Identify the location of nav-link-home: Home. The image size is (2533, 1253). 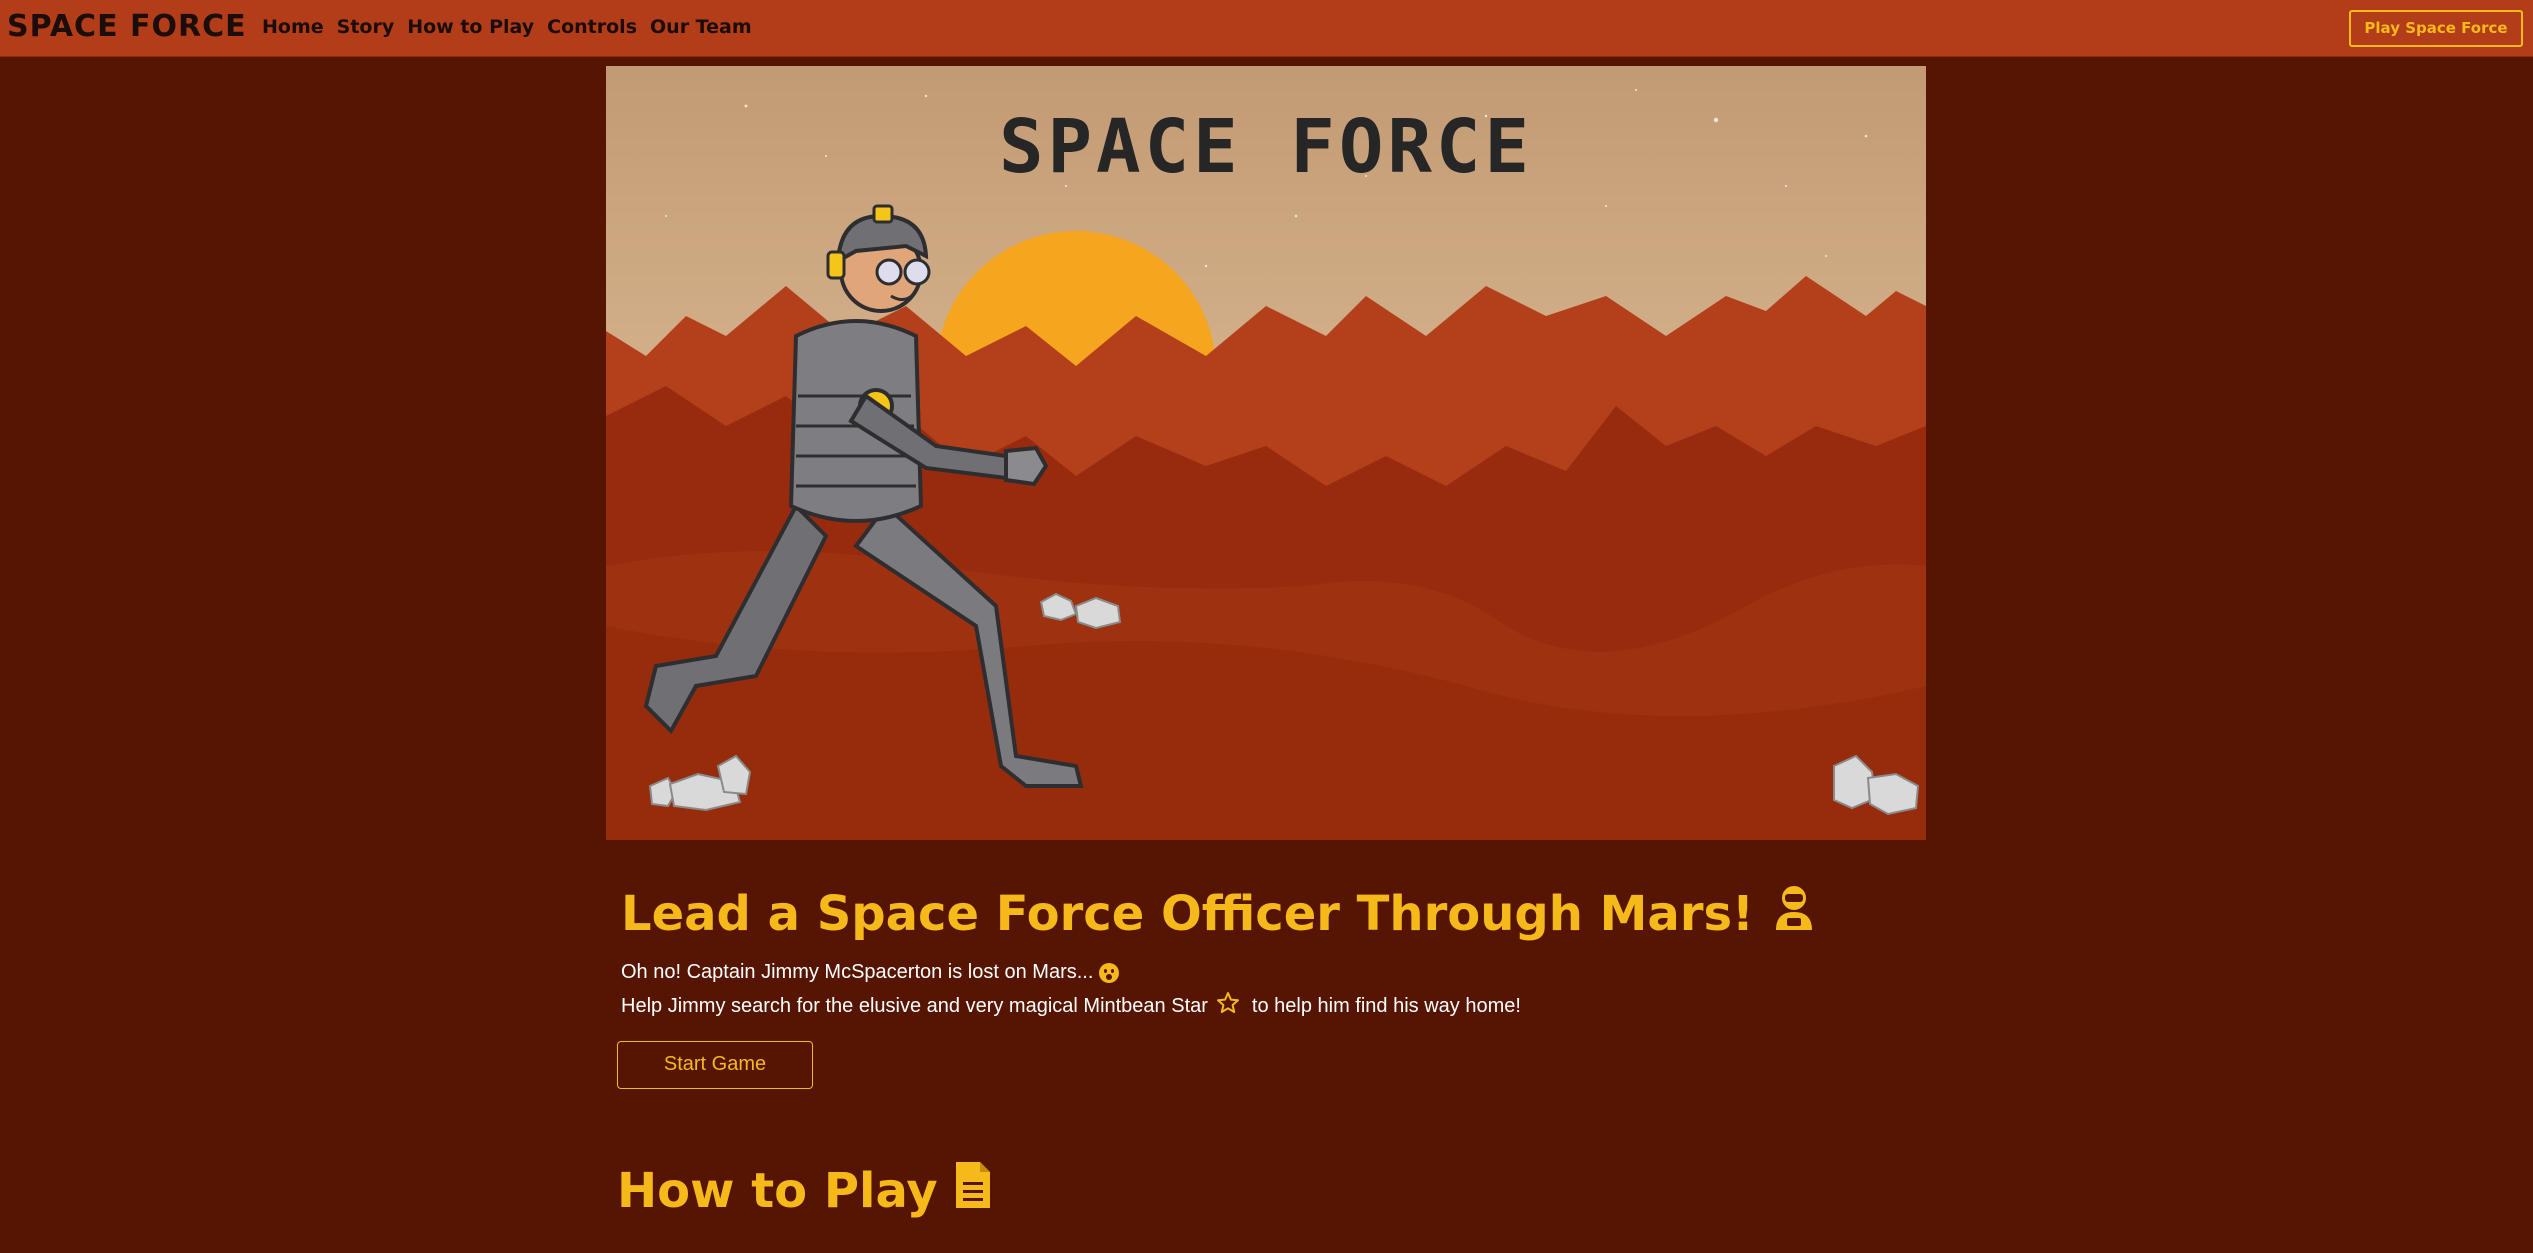
(293, 27).